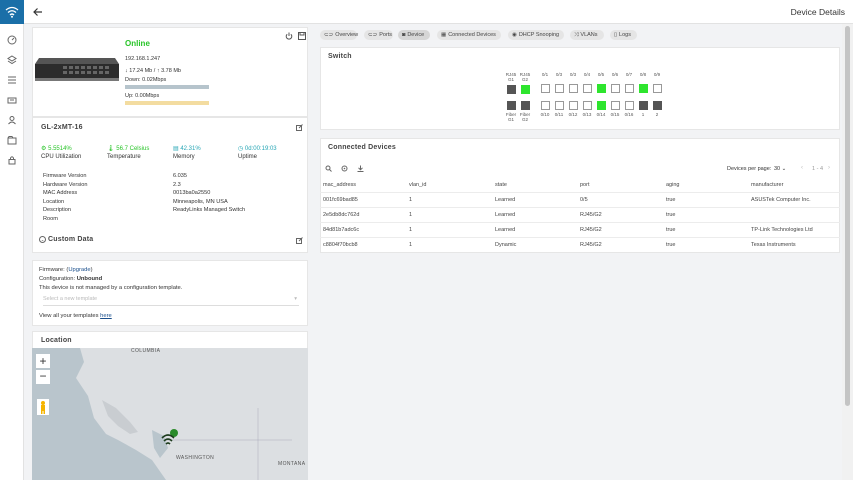  Describe the element at coordinates (378, 35) in the screenshot. I see `tab-ports: ⊂⊃ Ports` at that location.